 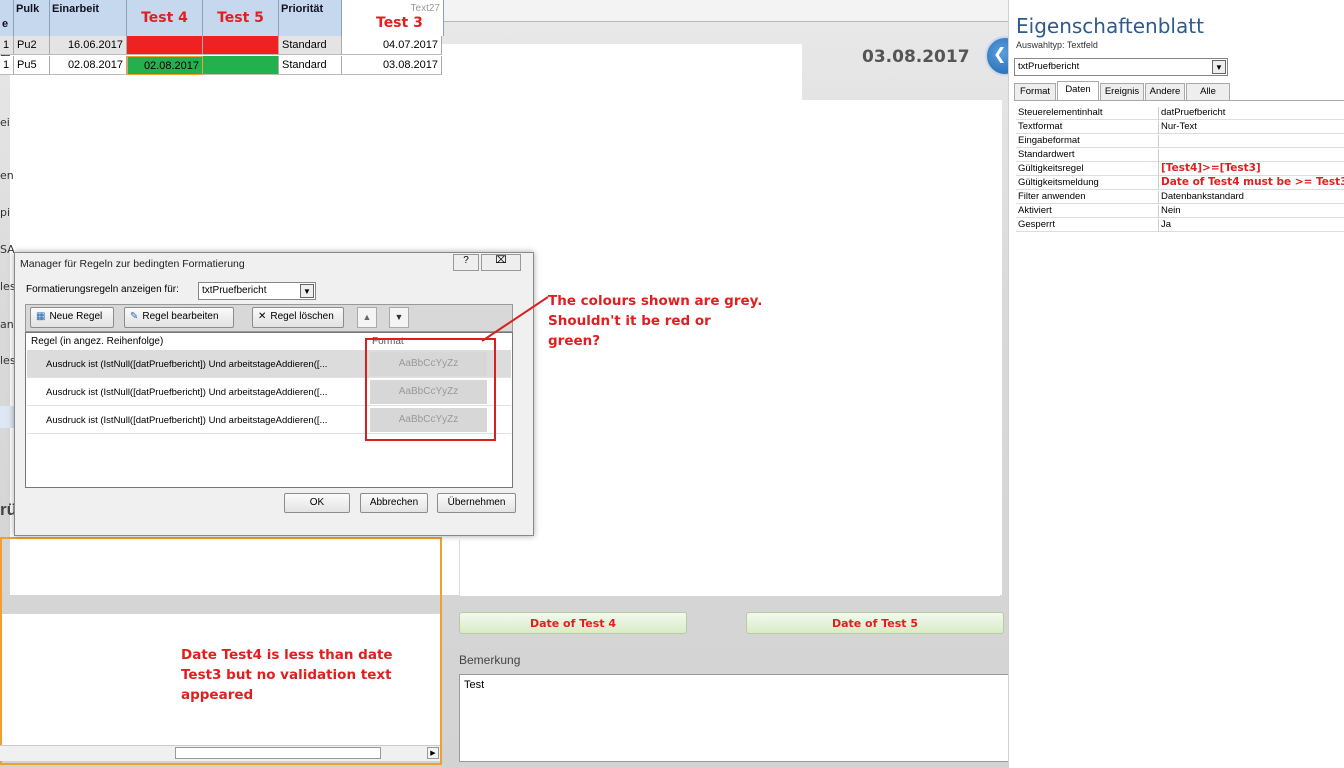 I want to click on col-header: e, so click(x=7, y=18).